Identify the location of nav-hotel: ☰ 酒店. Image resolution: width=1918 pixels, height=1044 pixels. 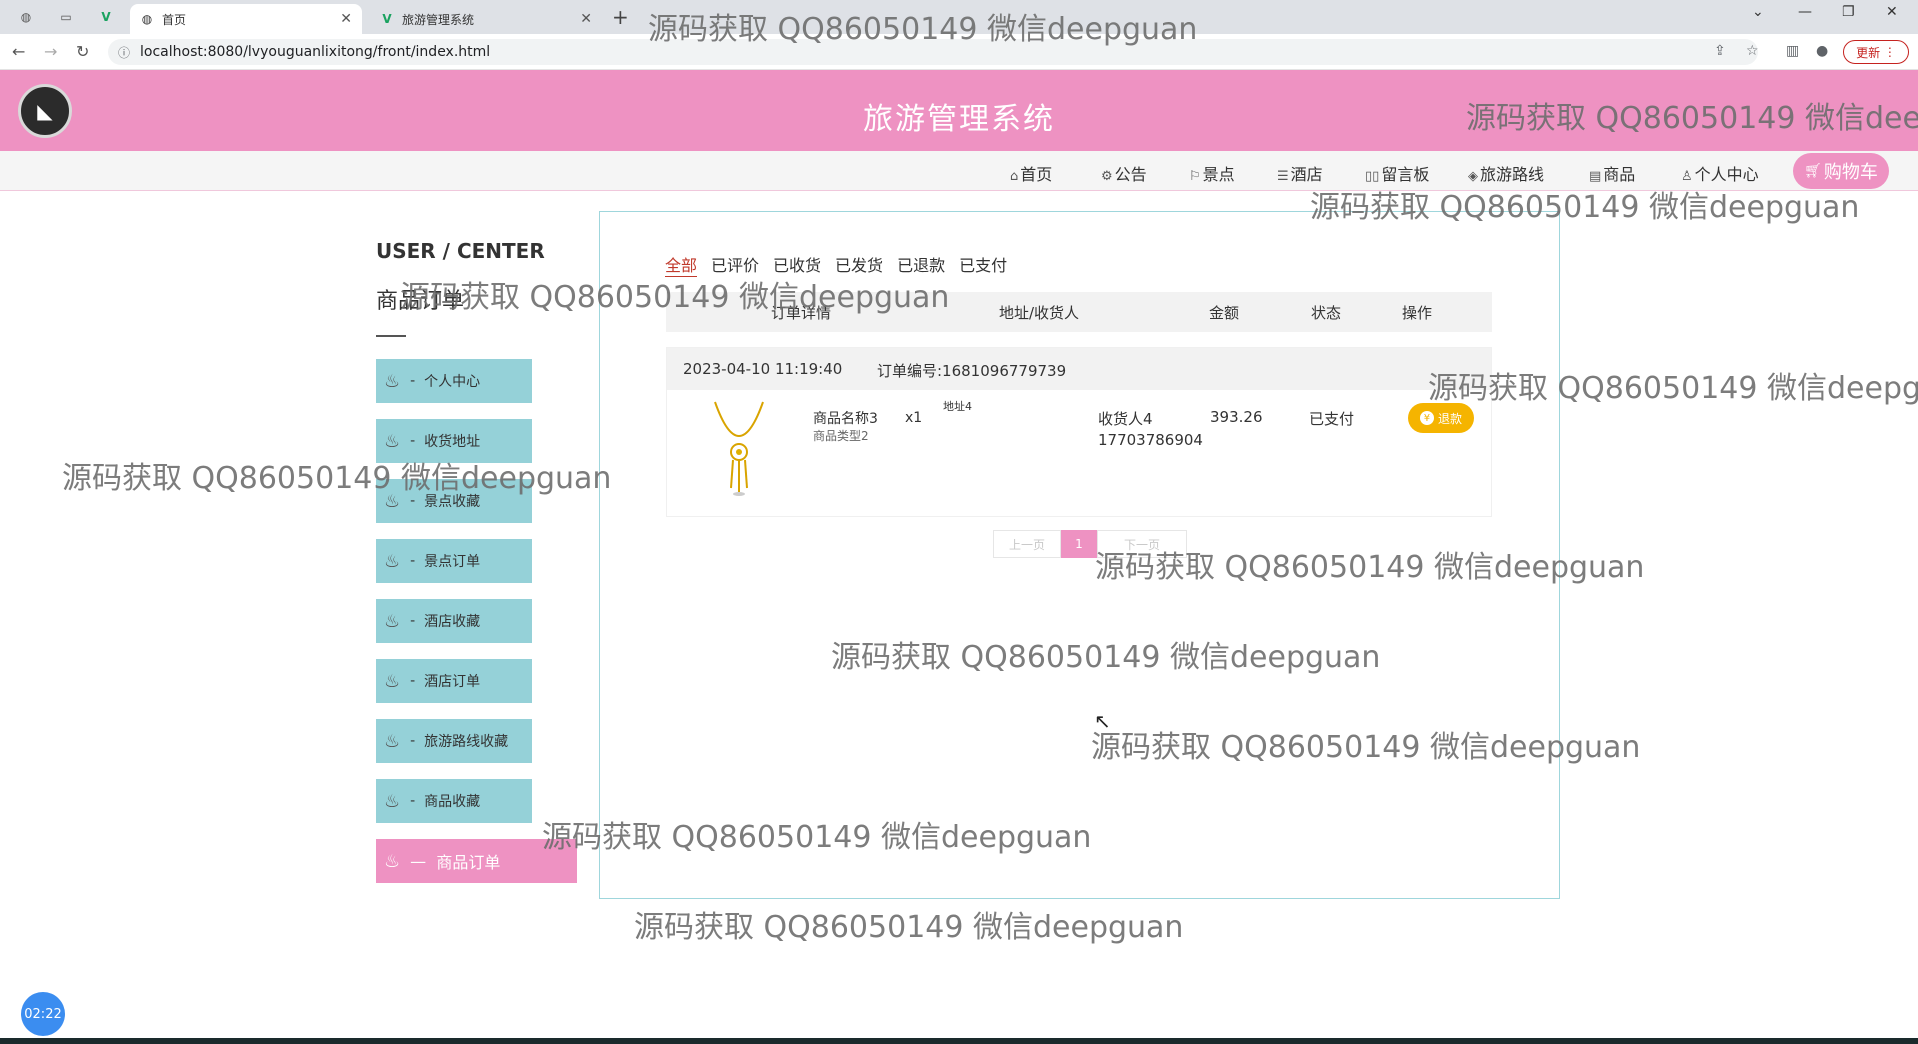
(1300, 173).